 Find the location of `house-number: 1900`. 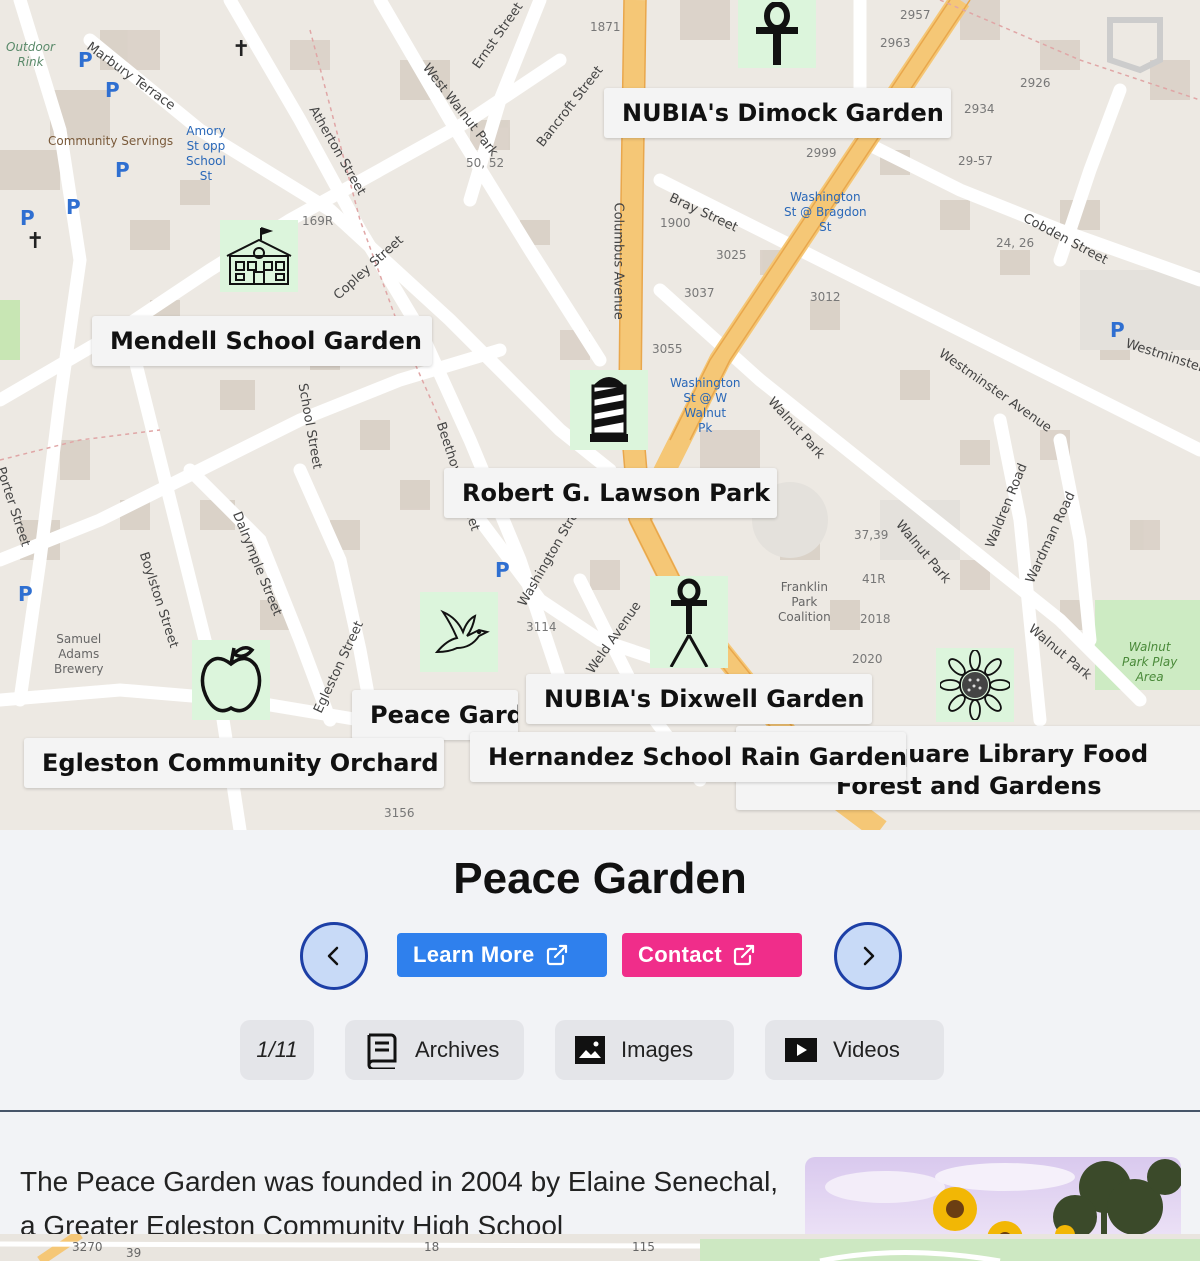

house-number: 1900 is located at coordinates (675, 223).